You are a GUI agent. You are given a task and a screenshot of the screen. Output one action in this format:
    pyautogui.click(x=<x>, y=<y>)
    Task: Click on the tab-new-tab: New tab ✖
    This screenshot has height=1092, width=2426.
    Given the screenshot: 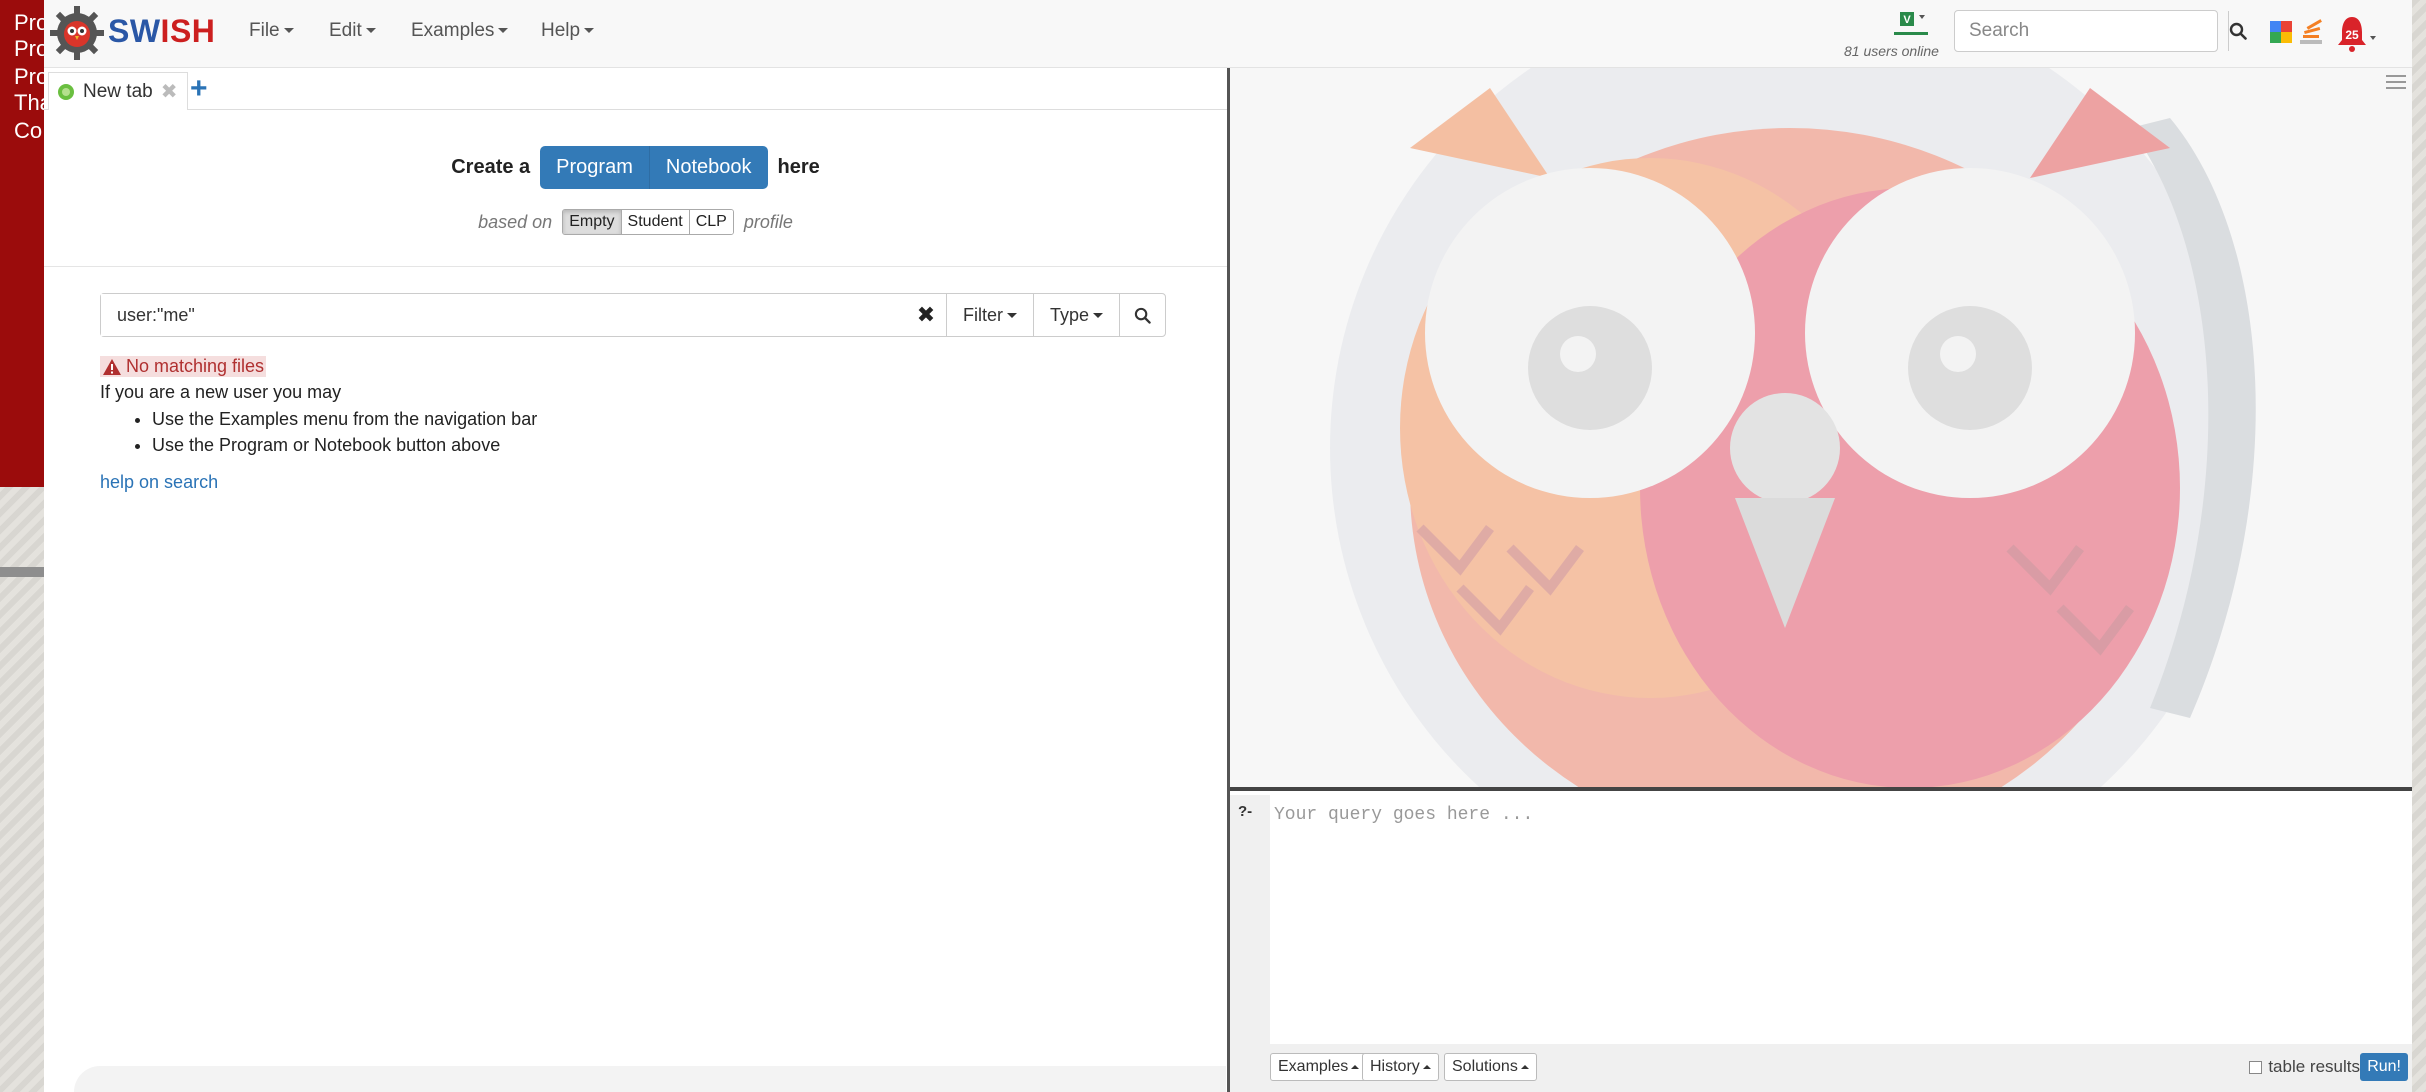 What is the action you would take?
    pyautogui.click(x=118, y=91)
    